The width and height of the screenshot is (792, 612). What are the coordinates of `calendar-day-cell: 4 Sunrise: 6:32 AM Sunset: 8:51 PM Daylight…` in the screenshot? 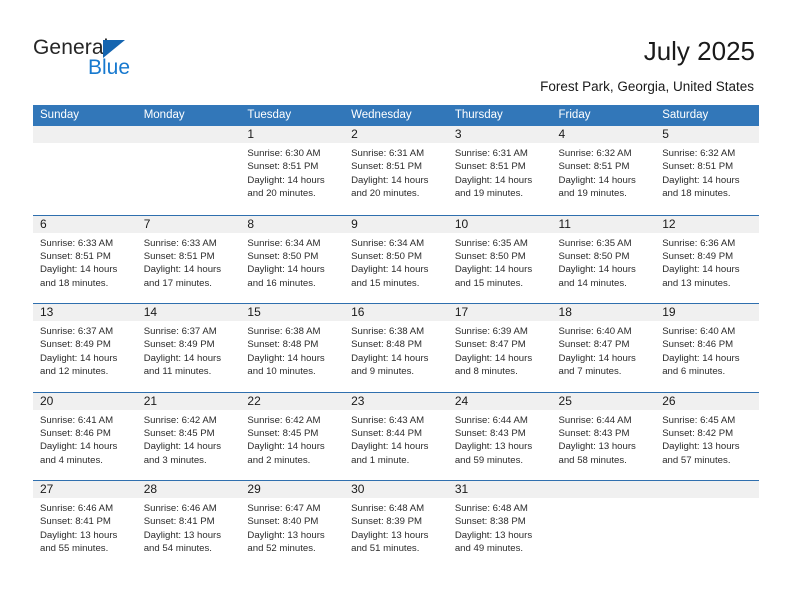 It's located at (603, 170).